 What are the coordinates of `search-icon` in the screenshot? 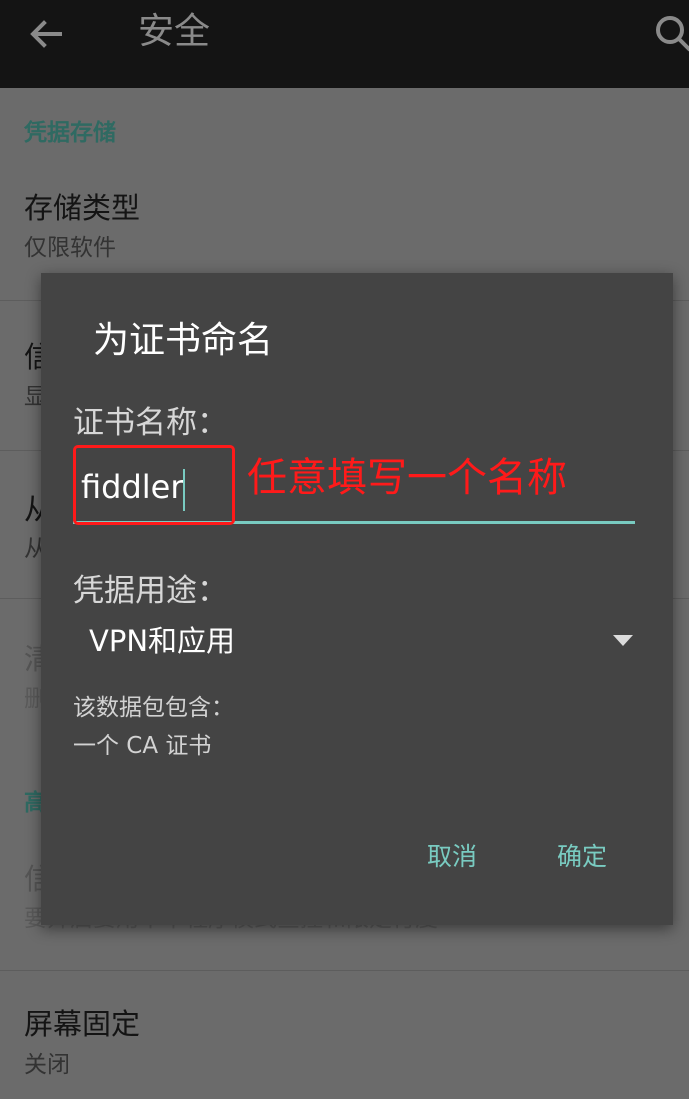 It's located at (669, 34).